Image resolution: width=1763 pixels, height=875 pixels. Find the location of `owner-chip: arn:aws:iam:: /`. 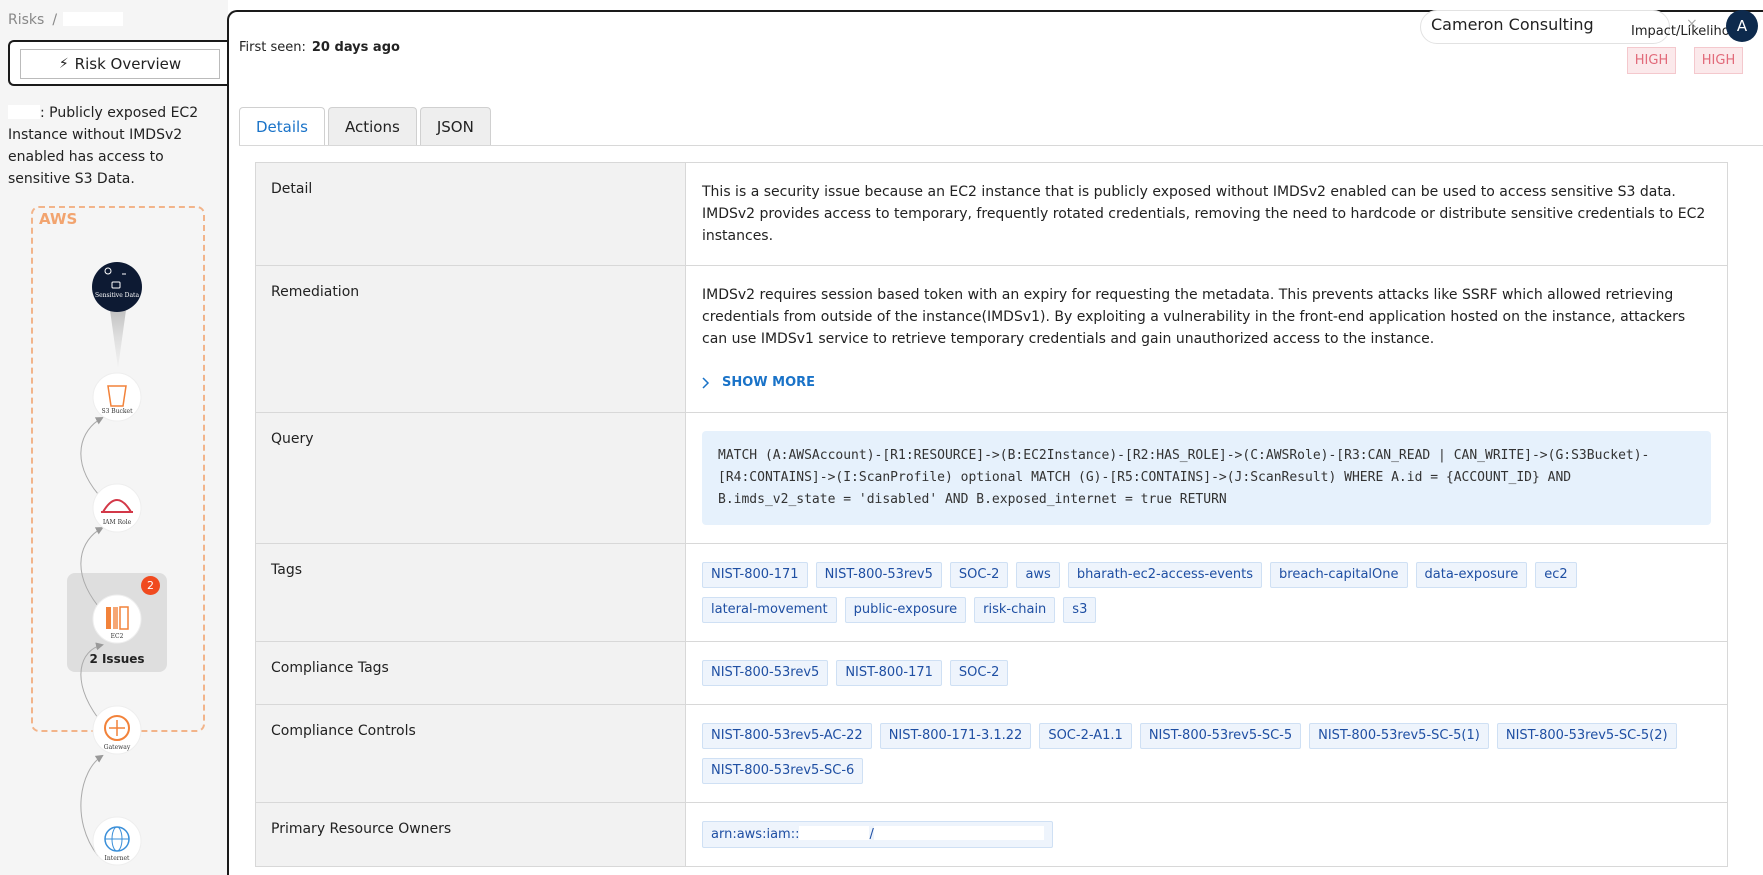

owner-chip: arn:aws:iam:: / is located at coordinates (877, 834).